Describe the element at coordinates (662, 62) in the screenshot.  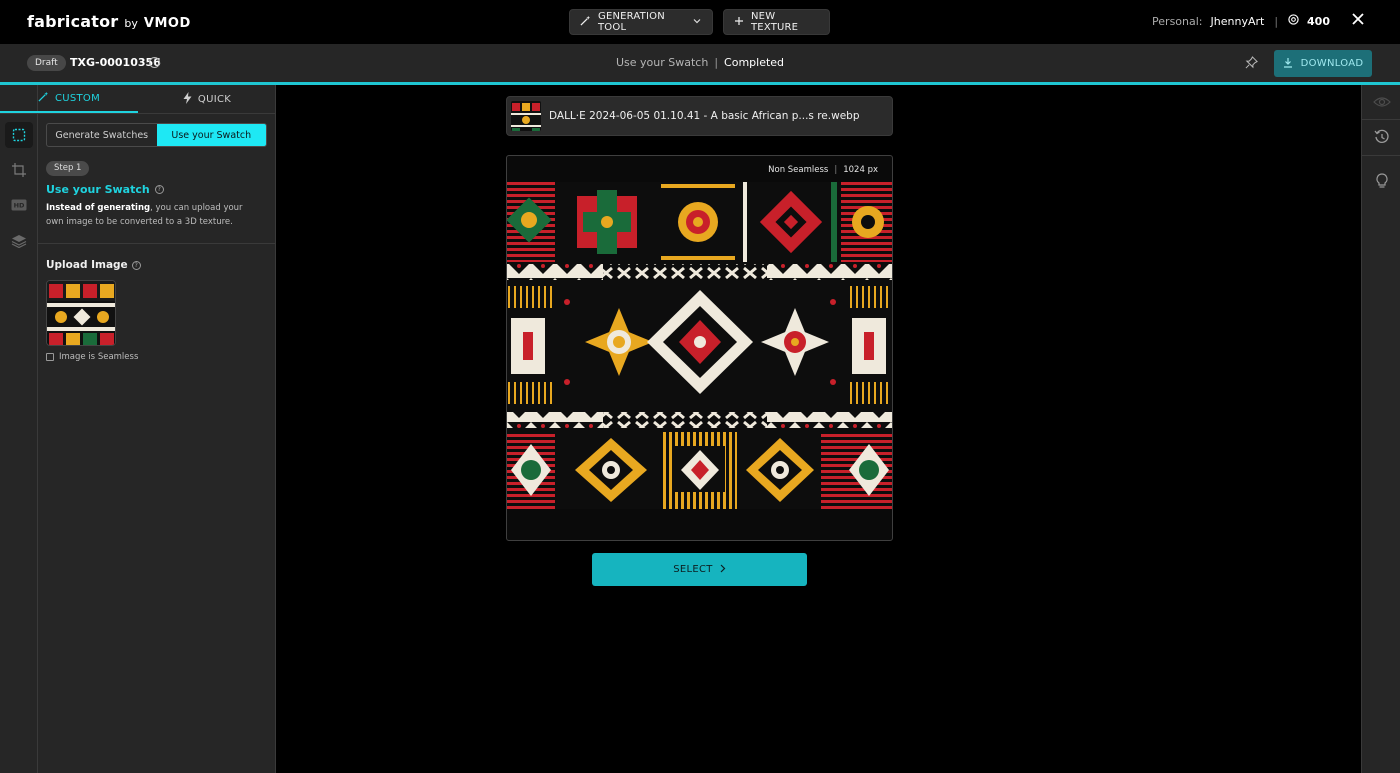
I see `mode-label: Use your Swatch` at that location.